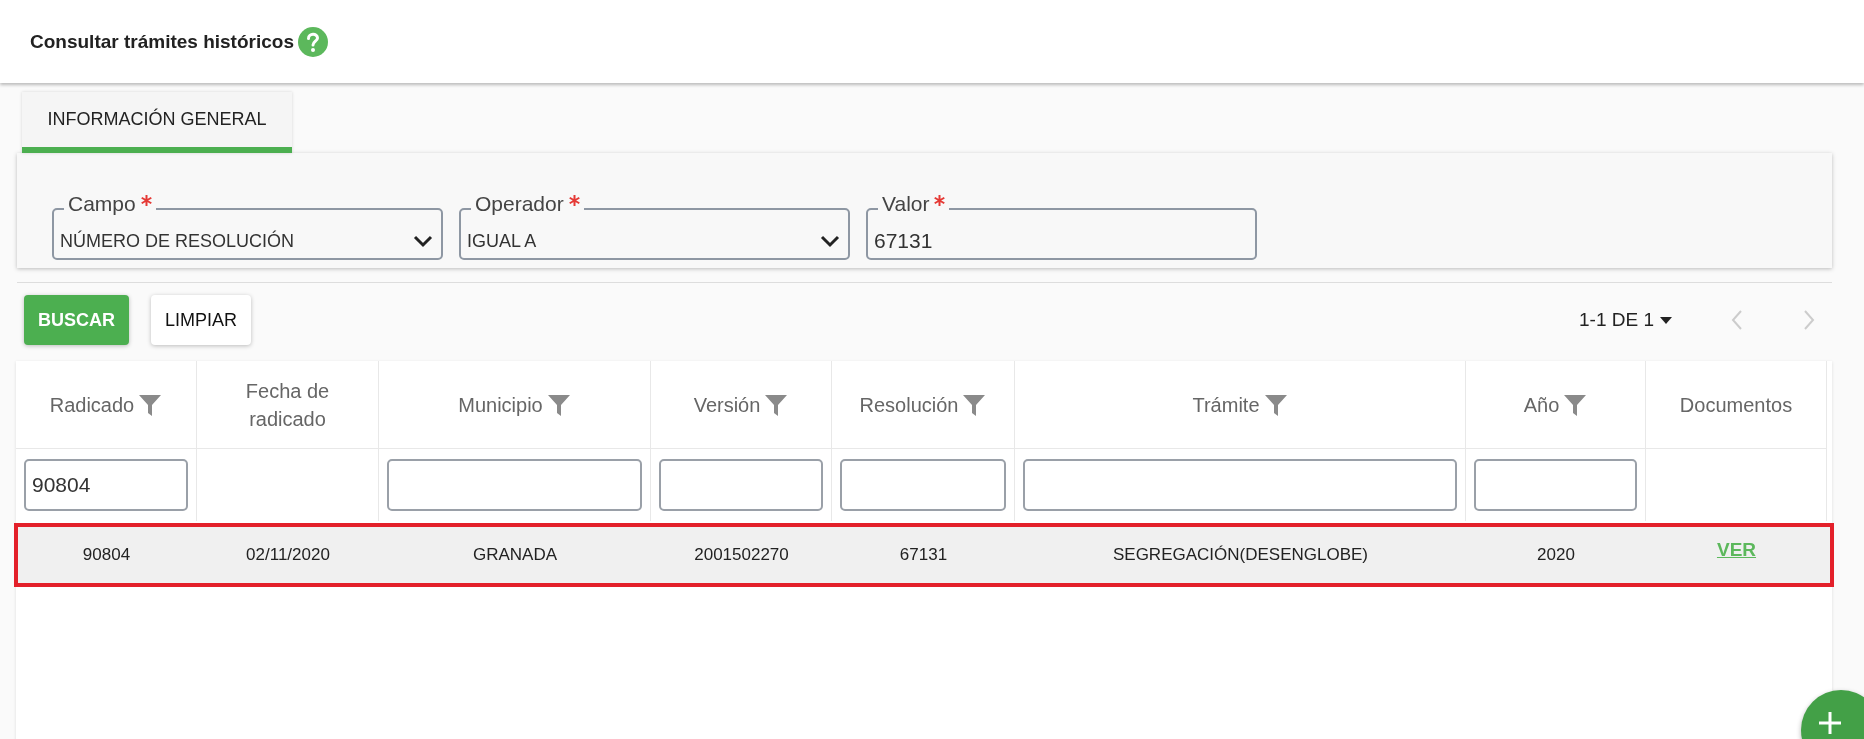 The height and width of the screenshot is (739, 1864). What do you see at coordinates (906, 204) in the screenshot?
I see `field-label: Valor` at bounding box center [906, 204].